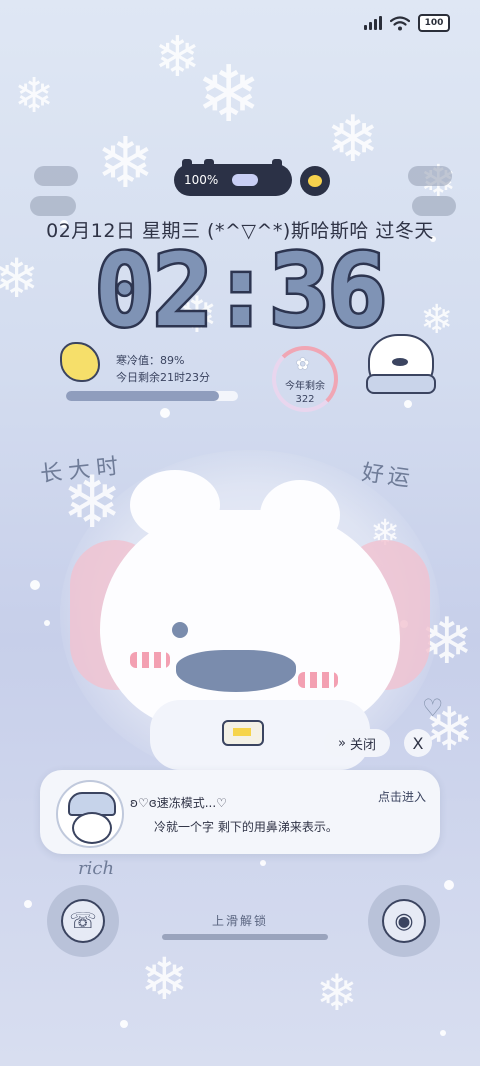 This screenshot has height=1066, width=480. I want to click on cold-progress-bar, so click(152, 396).